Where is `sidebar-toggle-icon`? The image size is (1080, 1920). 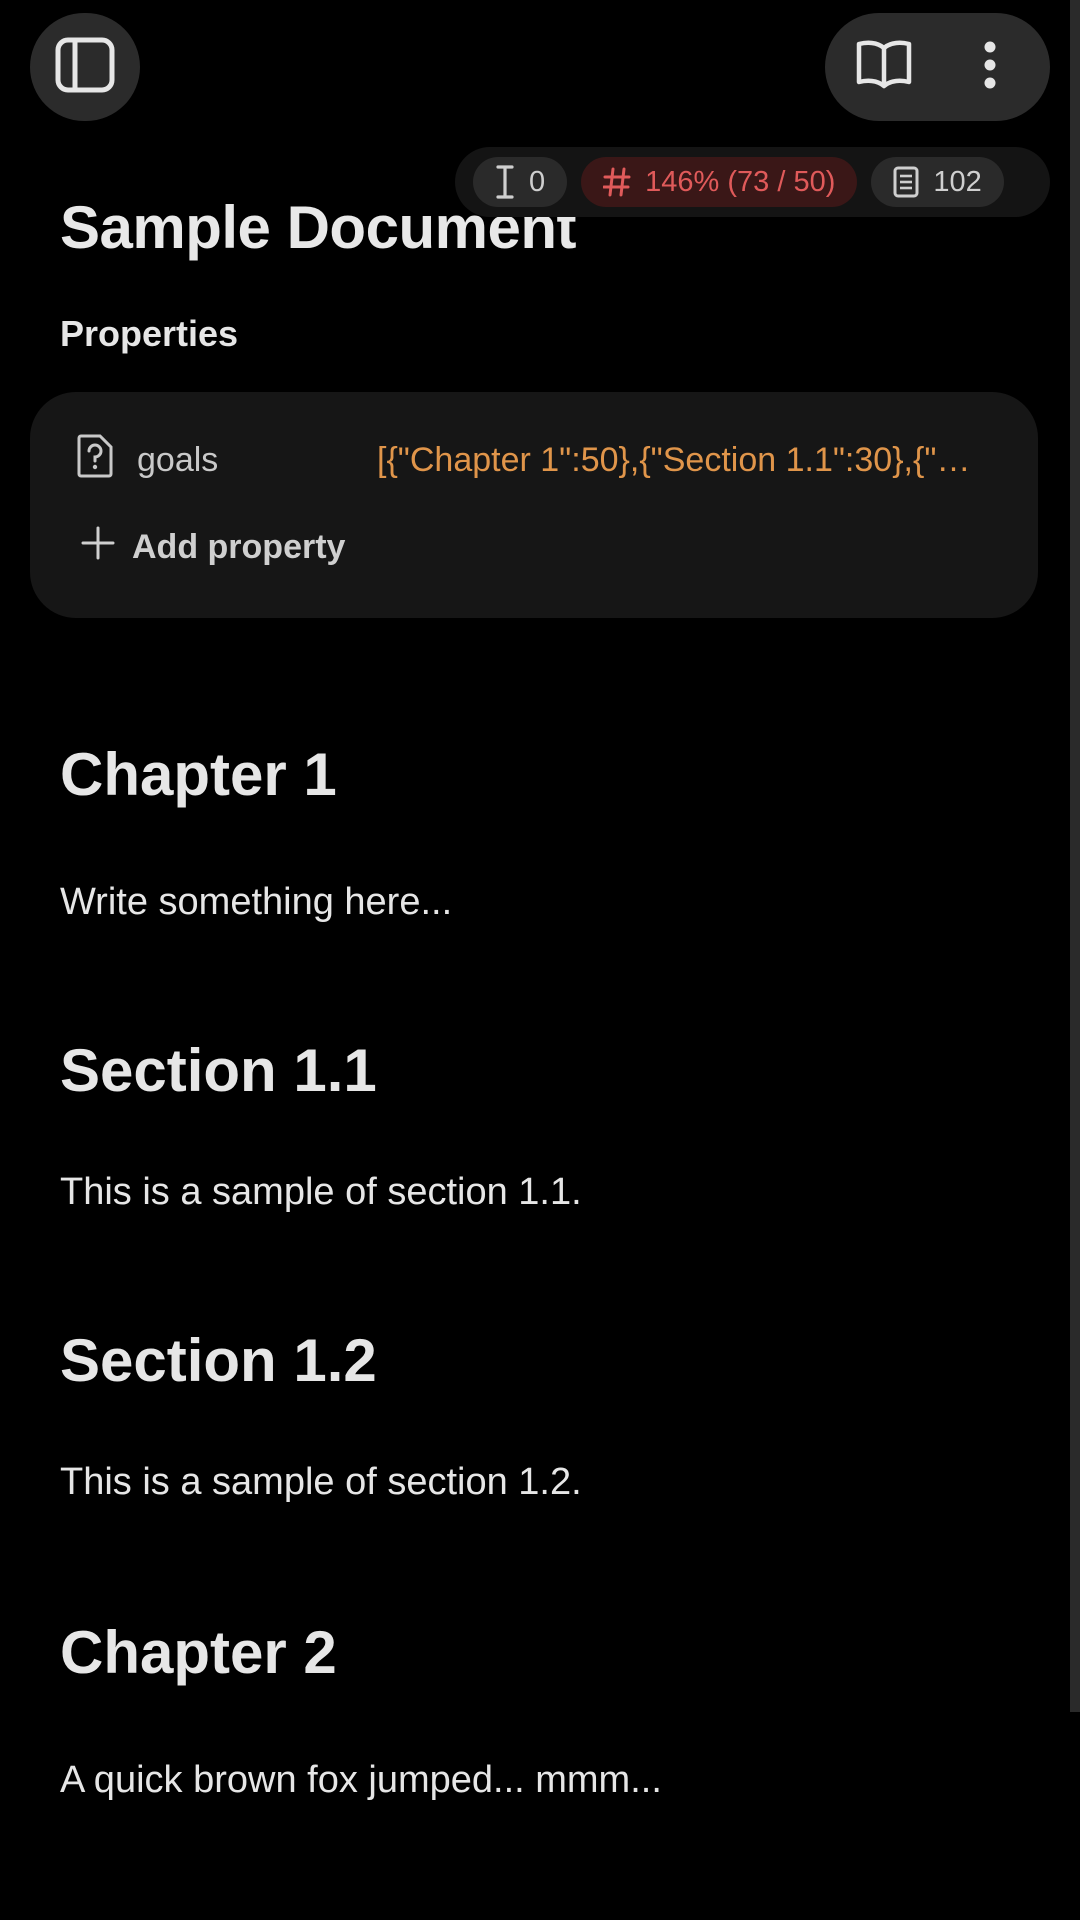
sidebar-toggle-icon is located at coordinates (85, 67).